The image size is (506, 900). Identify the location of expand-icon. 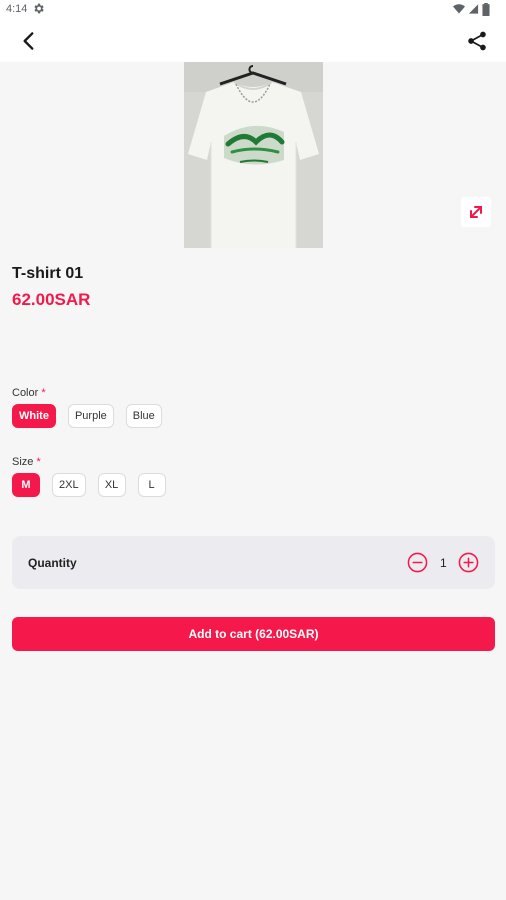
(476, 212).